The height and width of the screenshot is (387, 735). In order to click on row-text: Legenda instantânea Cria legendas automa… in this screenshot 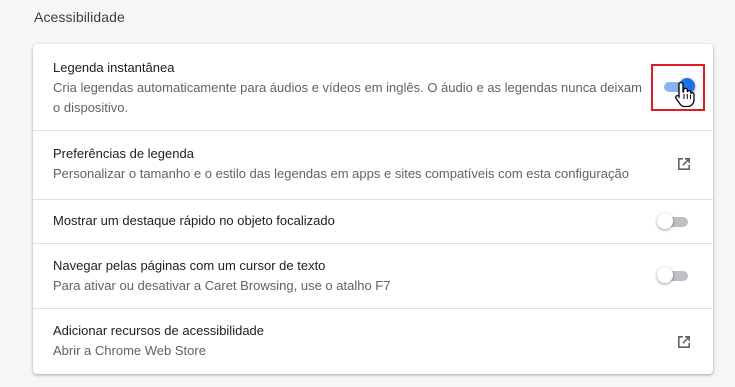, I will do `click(347, 88)`.